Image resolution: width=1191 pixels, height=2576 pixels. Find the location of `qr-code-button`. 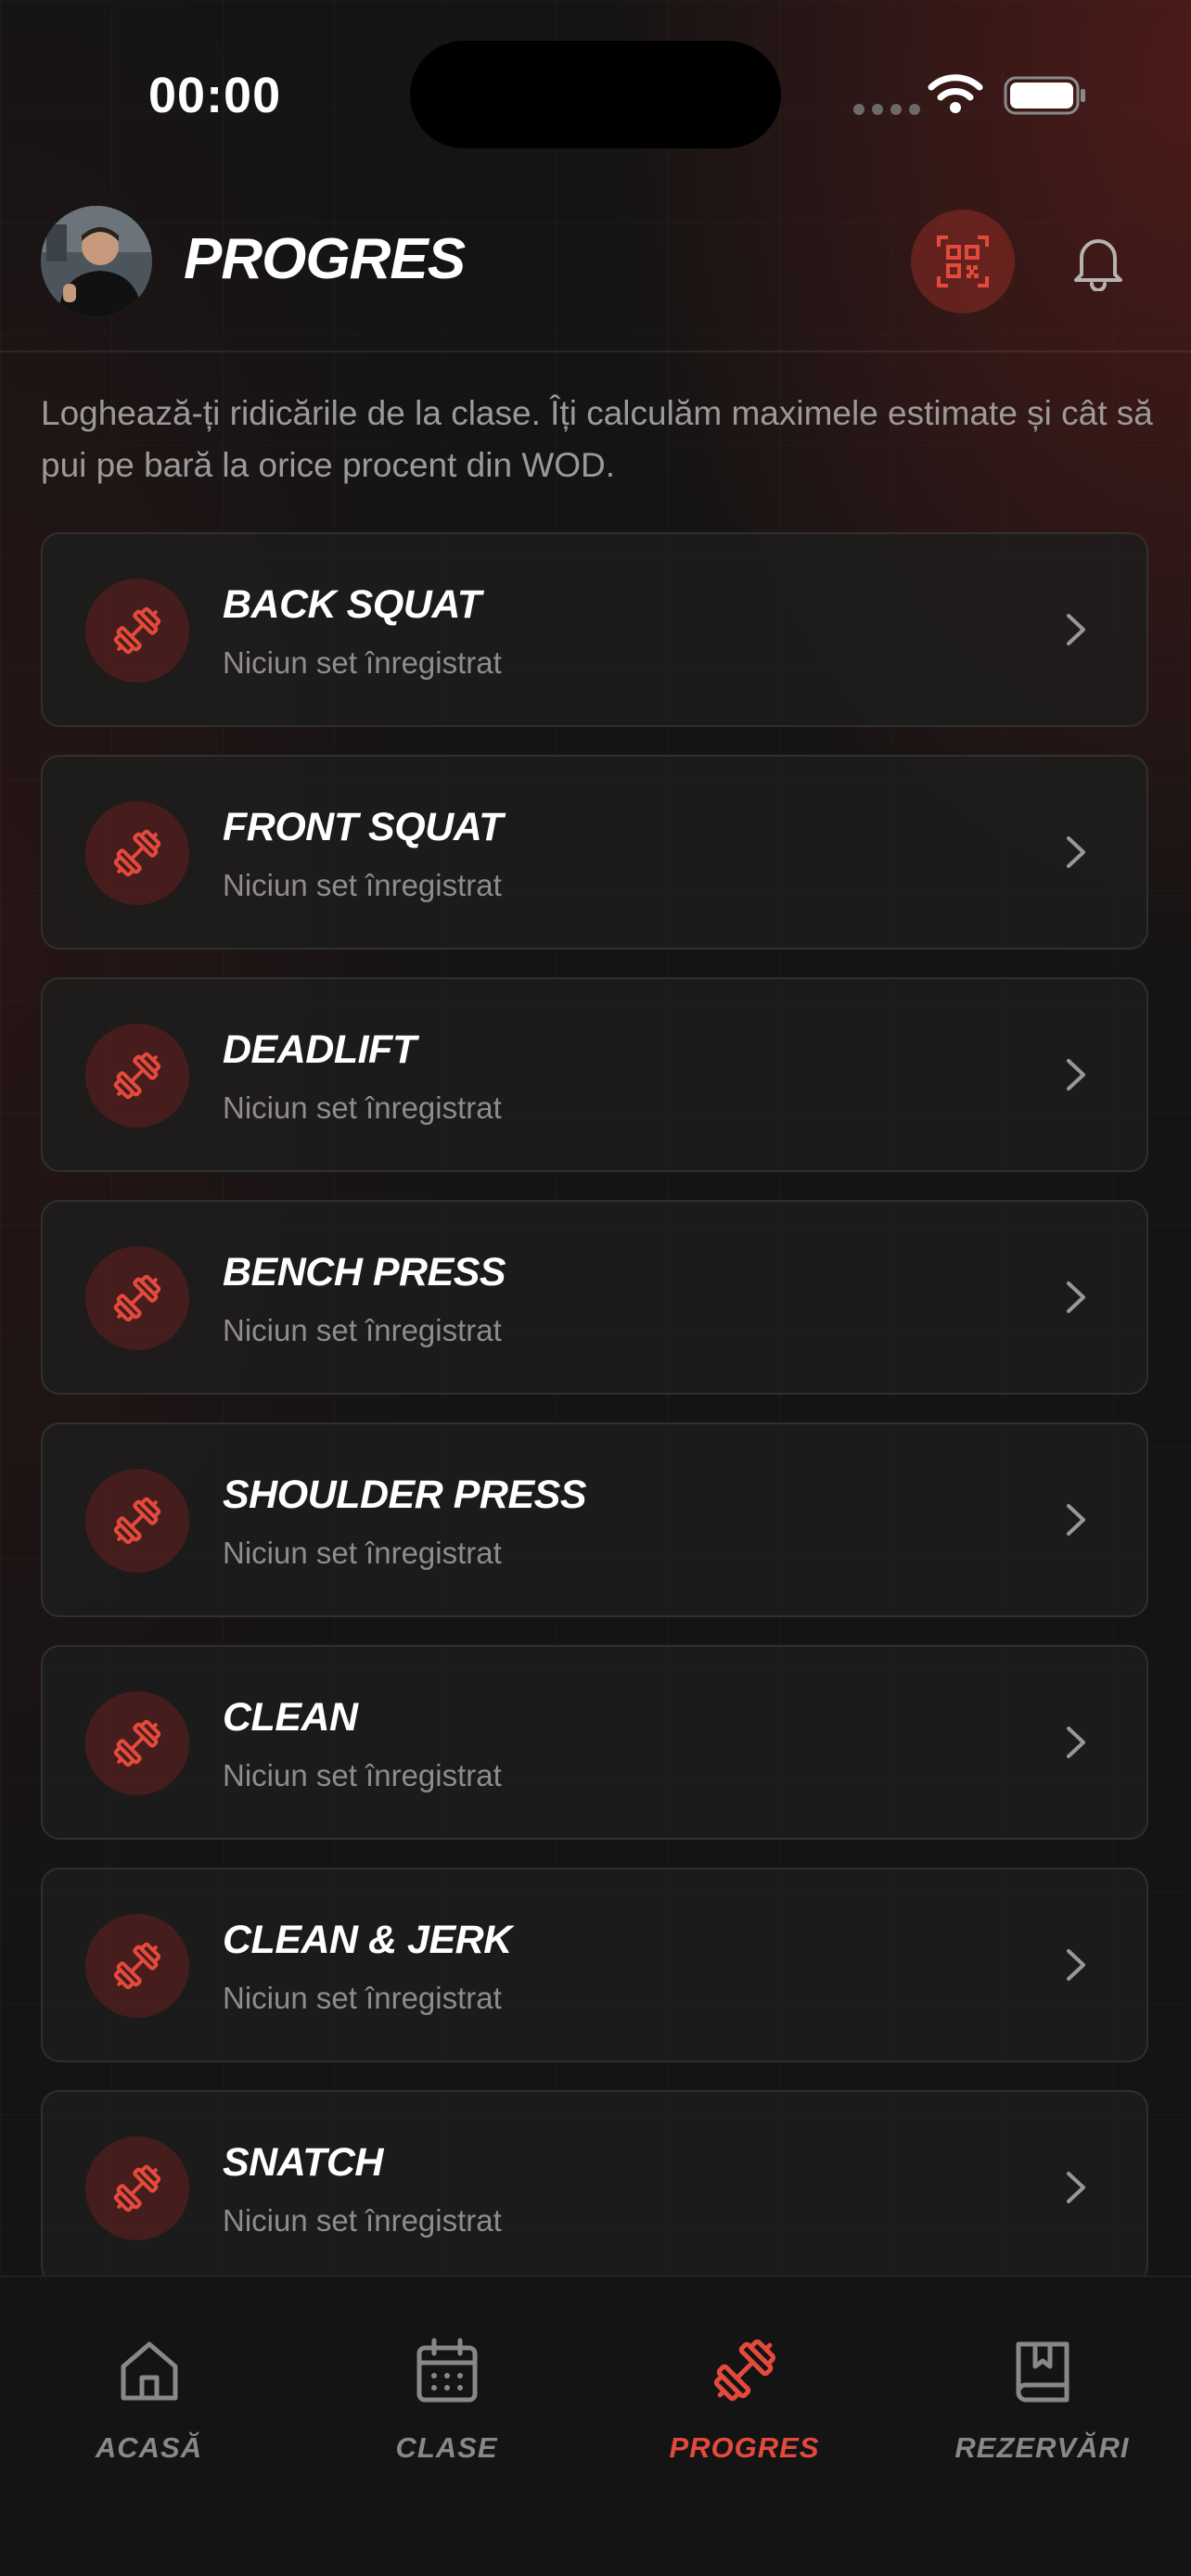

qr-code-button is located at coordinates (963, 261).